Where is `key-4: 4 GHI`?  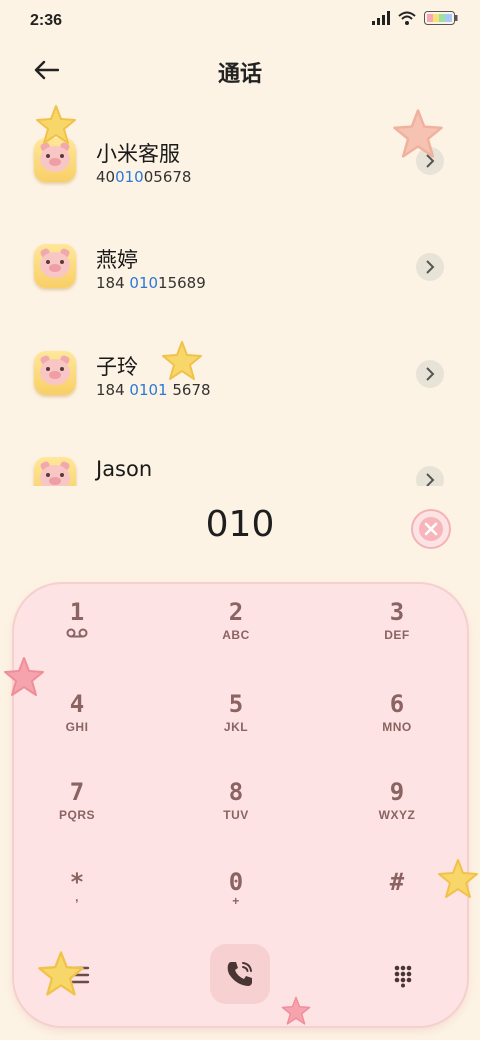 key-4: 4 GHI is located at coordinates (77, 733).